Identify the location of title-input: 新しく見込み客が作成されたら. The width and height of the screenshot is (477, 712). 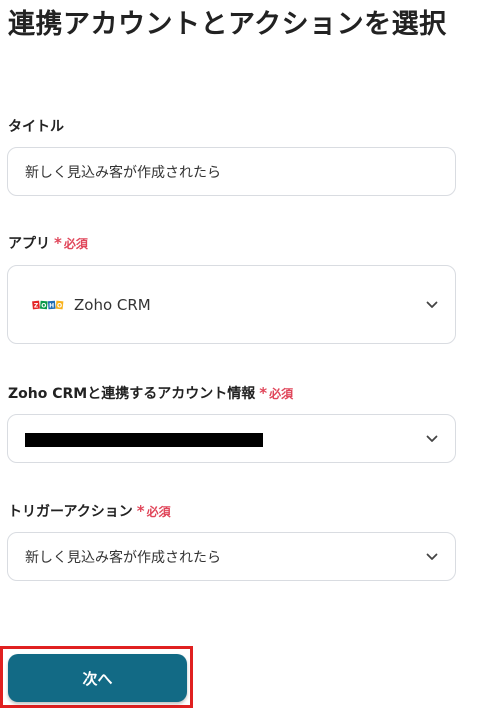
(231, 171).